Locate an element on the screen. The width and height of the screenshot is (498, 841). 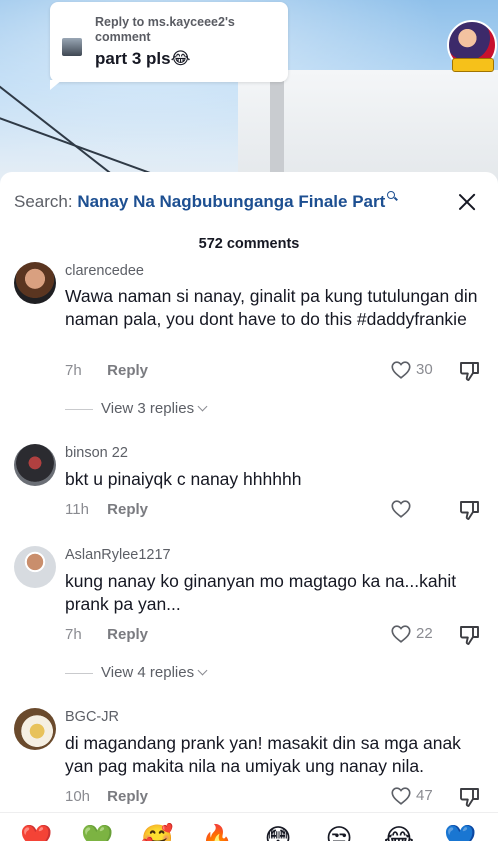
view-replies-button: View 3 replies is located at coordinates (136, 408).